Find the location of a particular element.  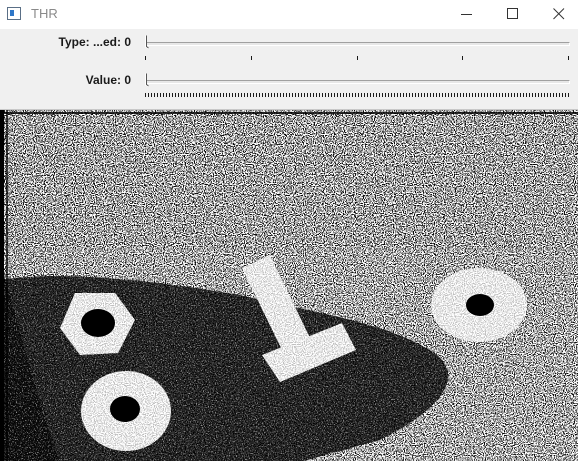

value-trackbar is located at coordinates (358, 82).